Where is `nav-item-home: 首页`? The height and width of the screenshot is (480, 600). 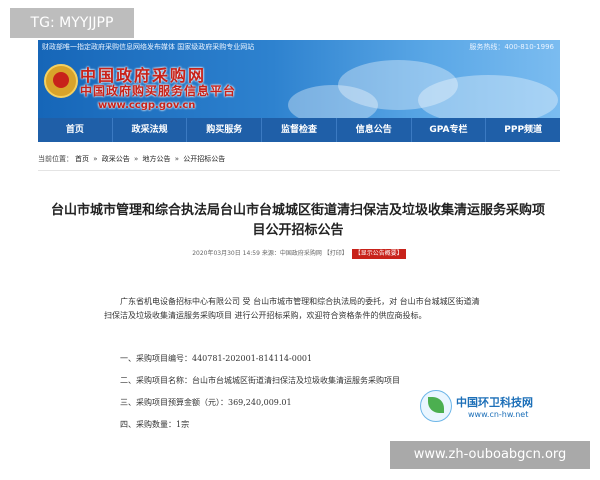
nav-item-home: 首页 is located at coordinates (75, 130).